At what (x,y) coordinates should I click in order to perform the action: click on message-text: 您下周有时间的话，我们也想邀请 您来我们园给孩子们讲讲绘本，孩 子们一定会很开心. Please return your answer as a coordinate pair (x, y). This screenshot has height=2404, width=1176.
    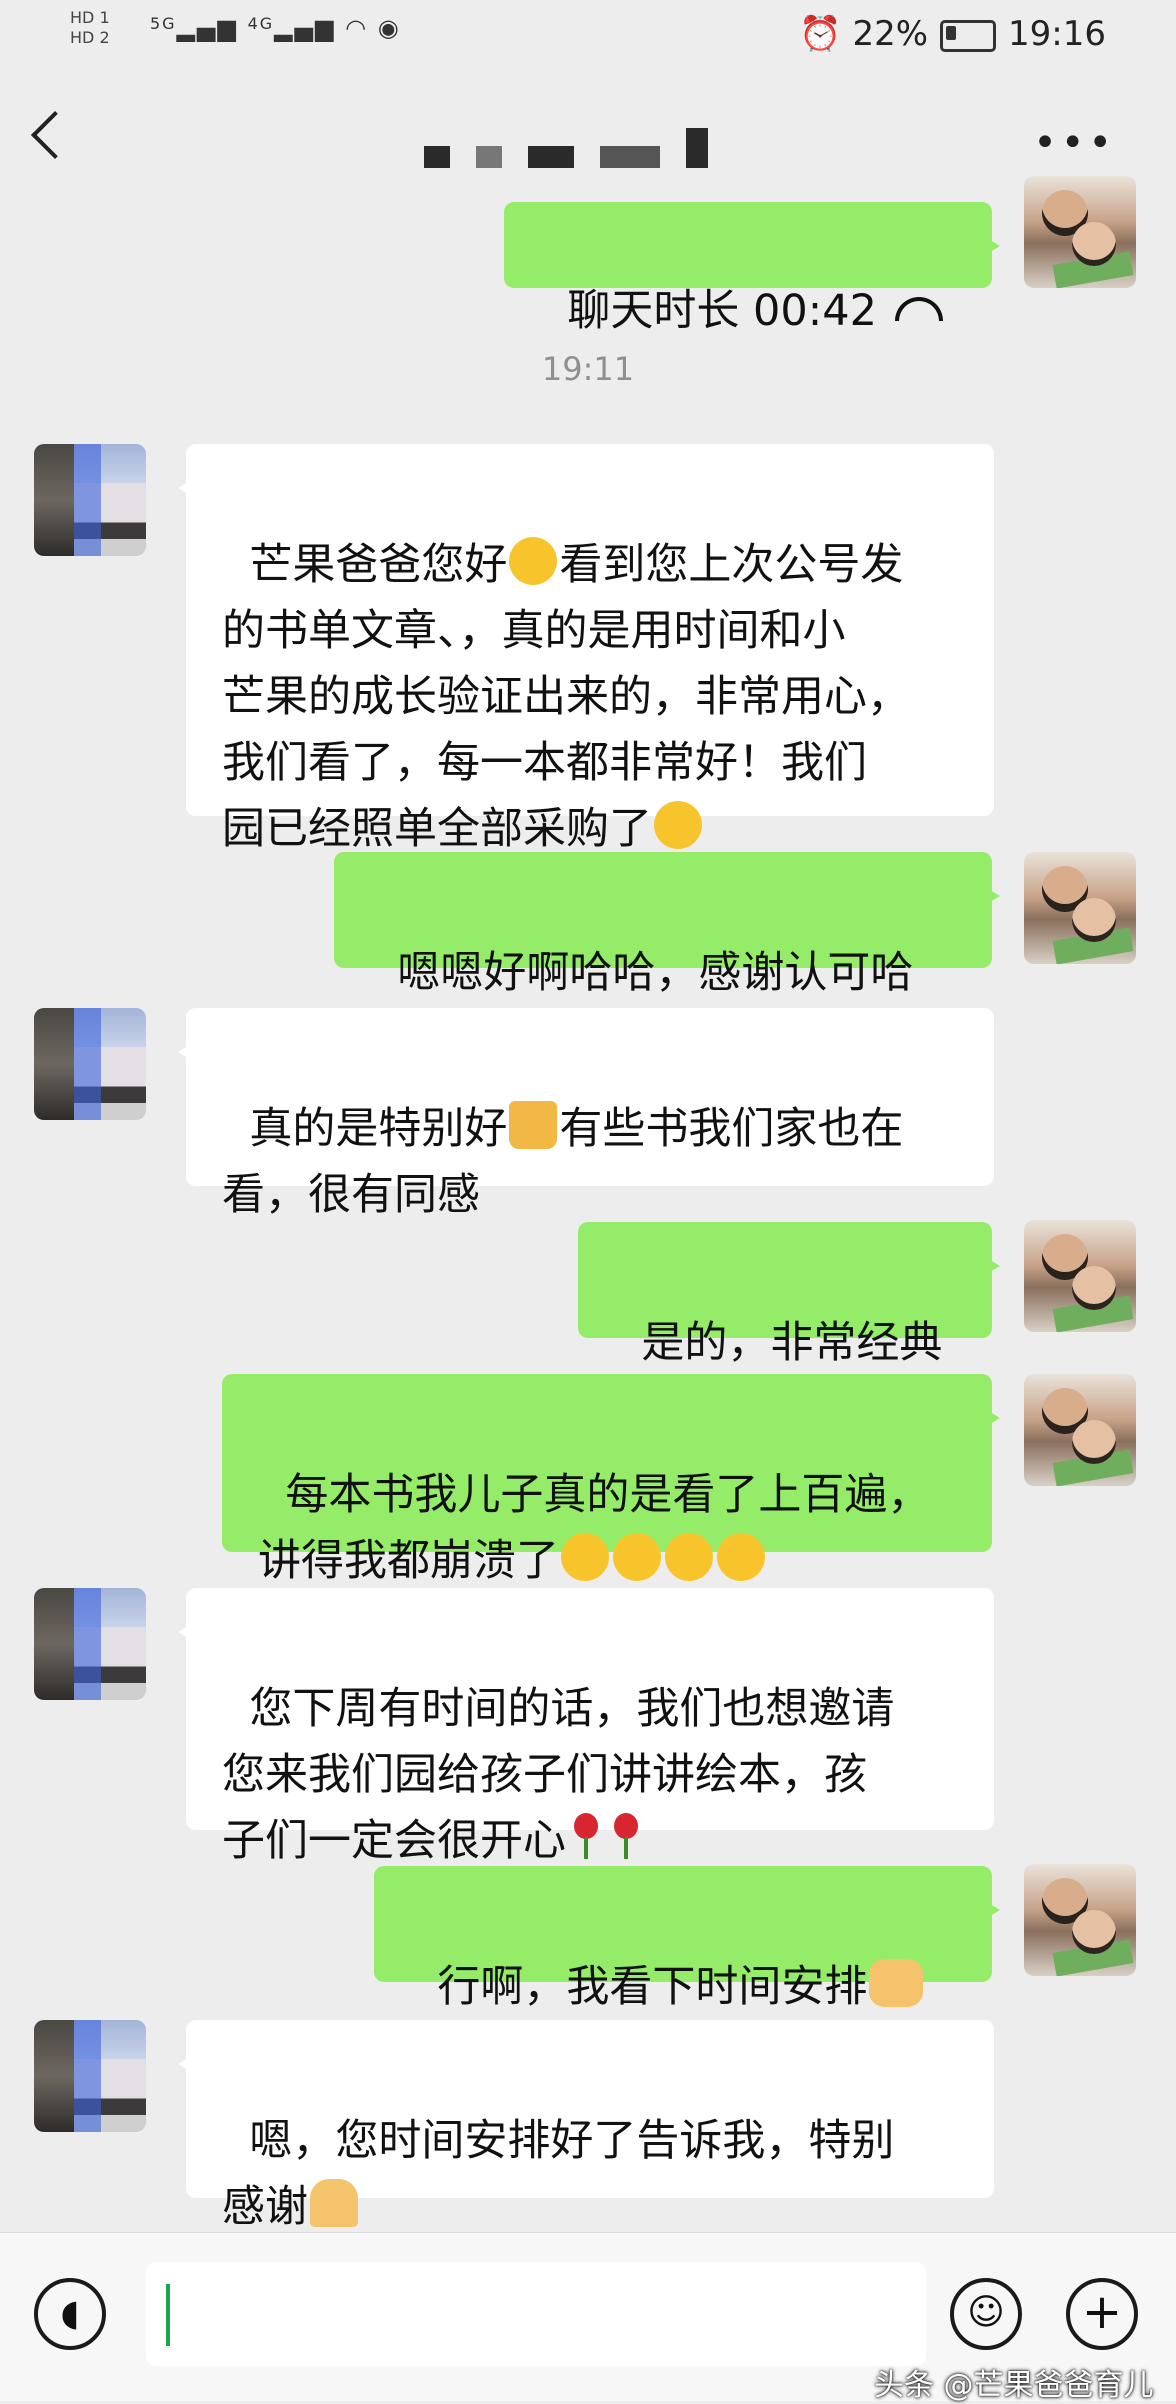
    Looking at the image, I should click on (558, 1775).